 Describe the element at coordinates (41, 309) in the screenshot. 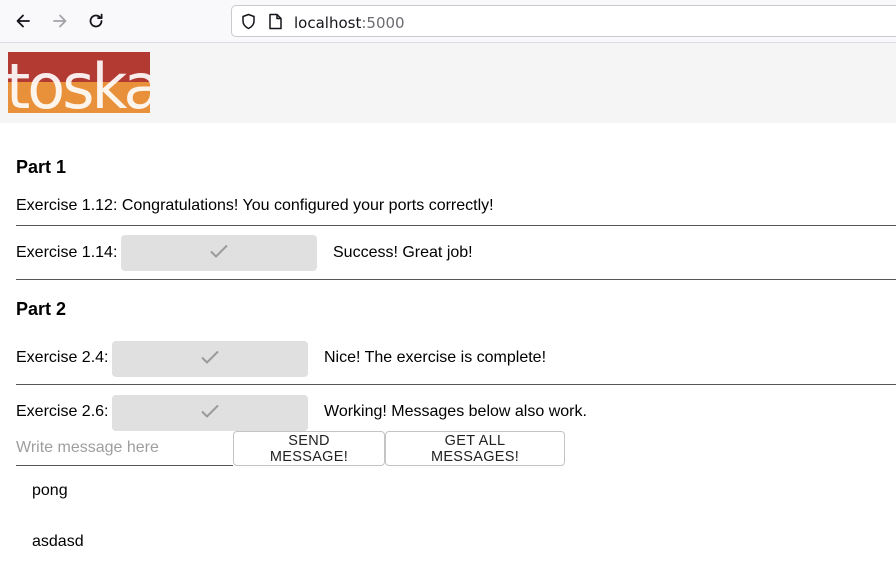

I see `part2-heading: Part 2` at that location.